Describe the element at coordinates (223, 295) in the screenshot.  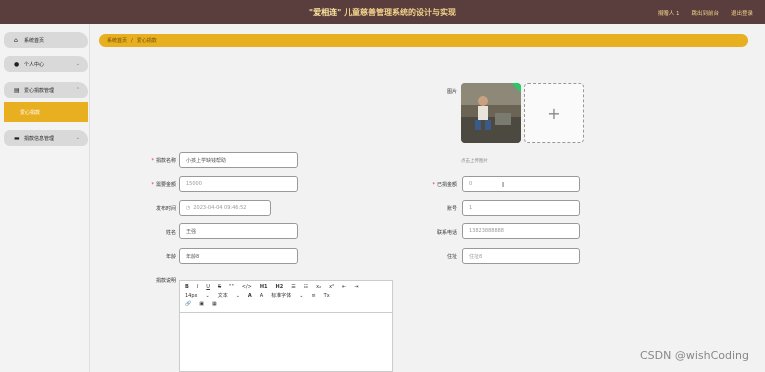
I see `text-style-select: 文本` at that location.